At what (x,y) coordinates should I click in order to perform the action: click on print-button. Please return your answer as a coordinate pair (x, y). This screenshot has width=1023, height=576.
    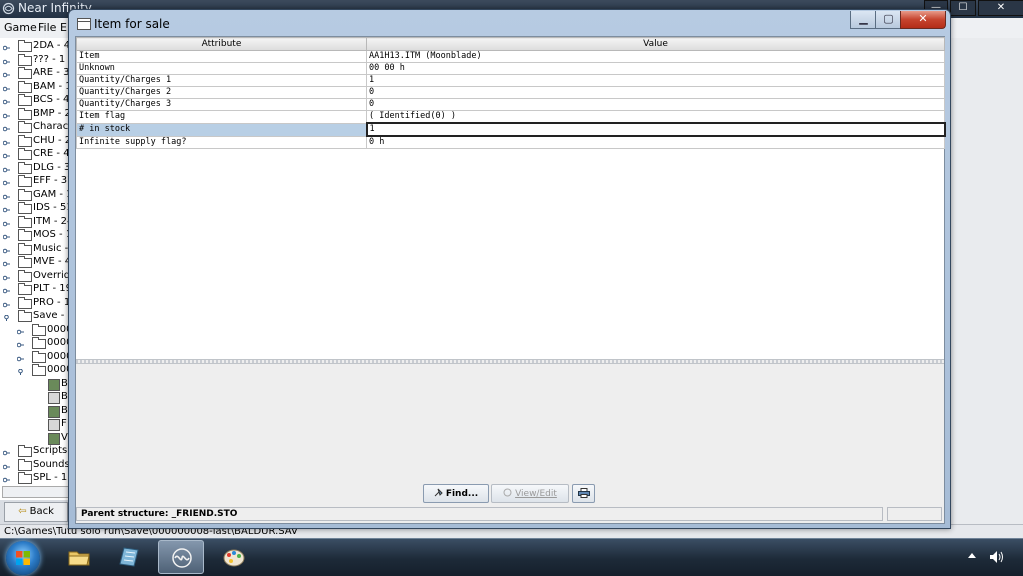
    Looking at the image, I should click on (583, 493).